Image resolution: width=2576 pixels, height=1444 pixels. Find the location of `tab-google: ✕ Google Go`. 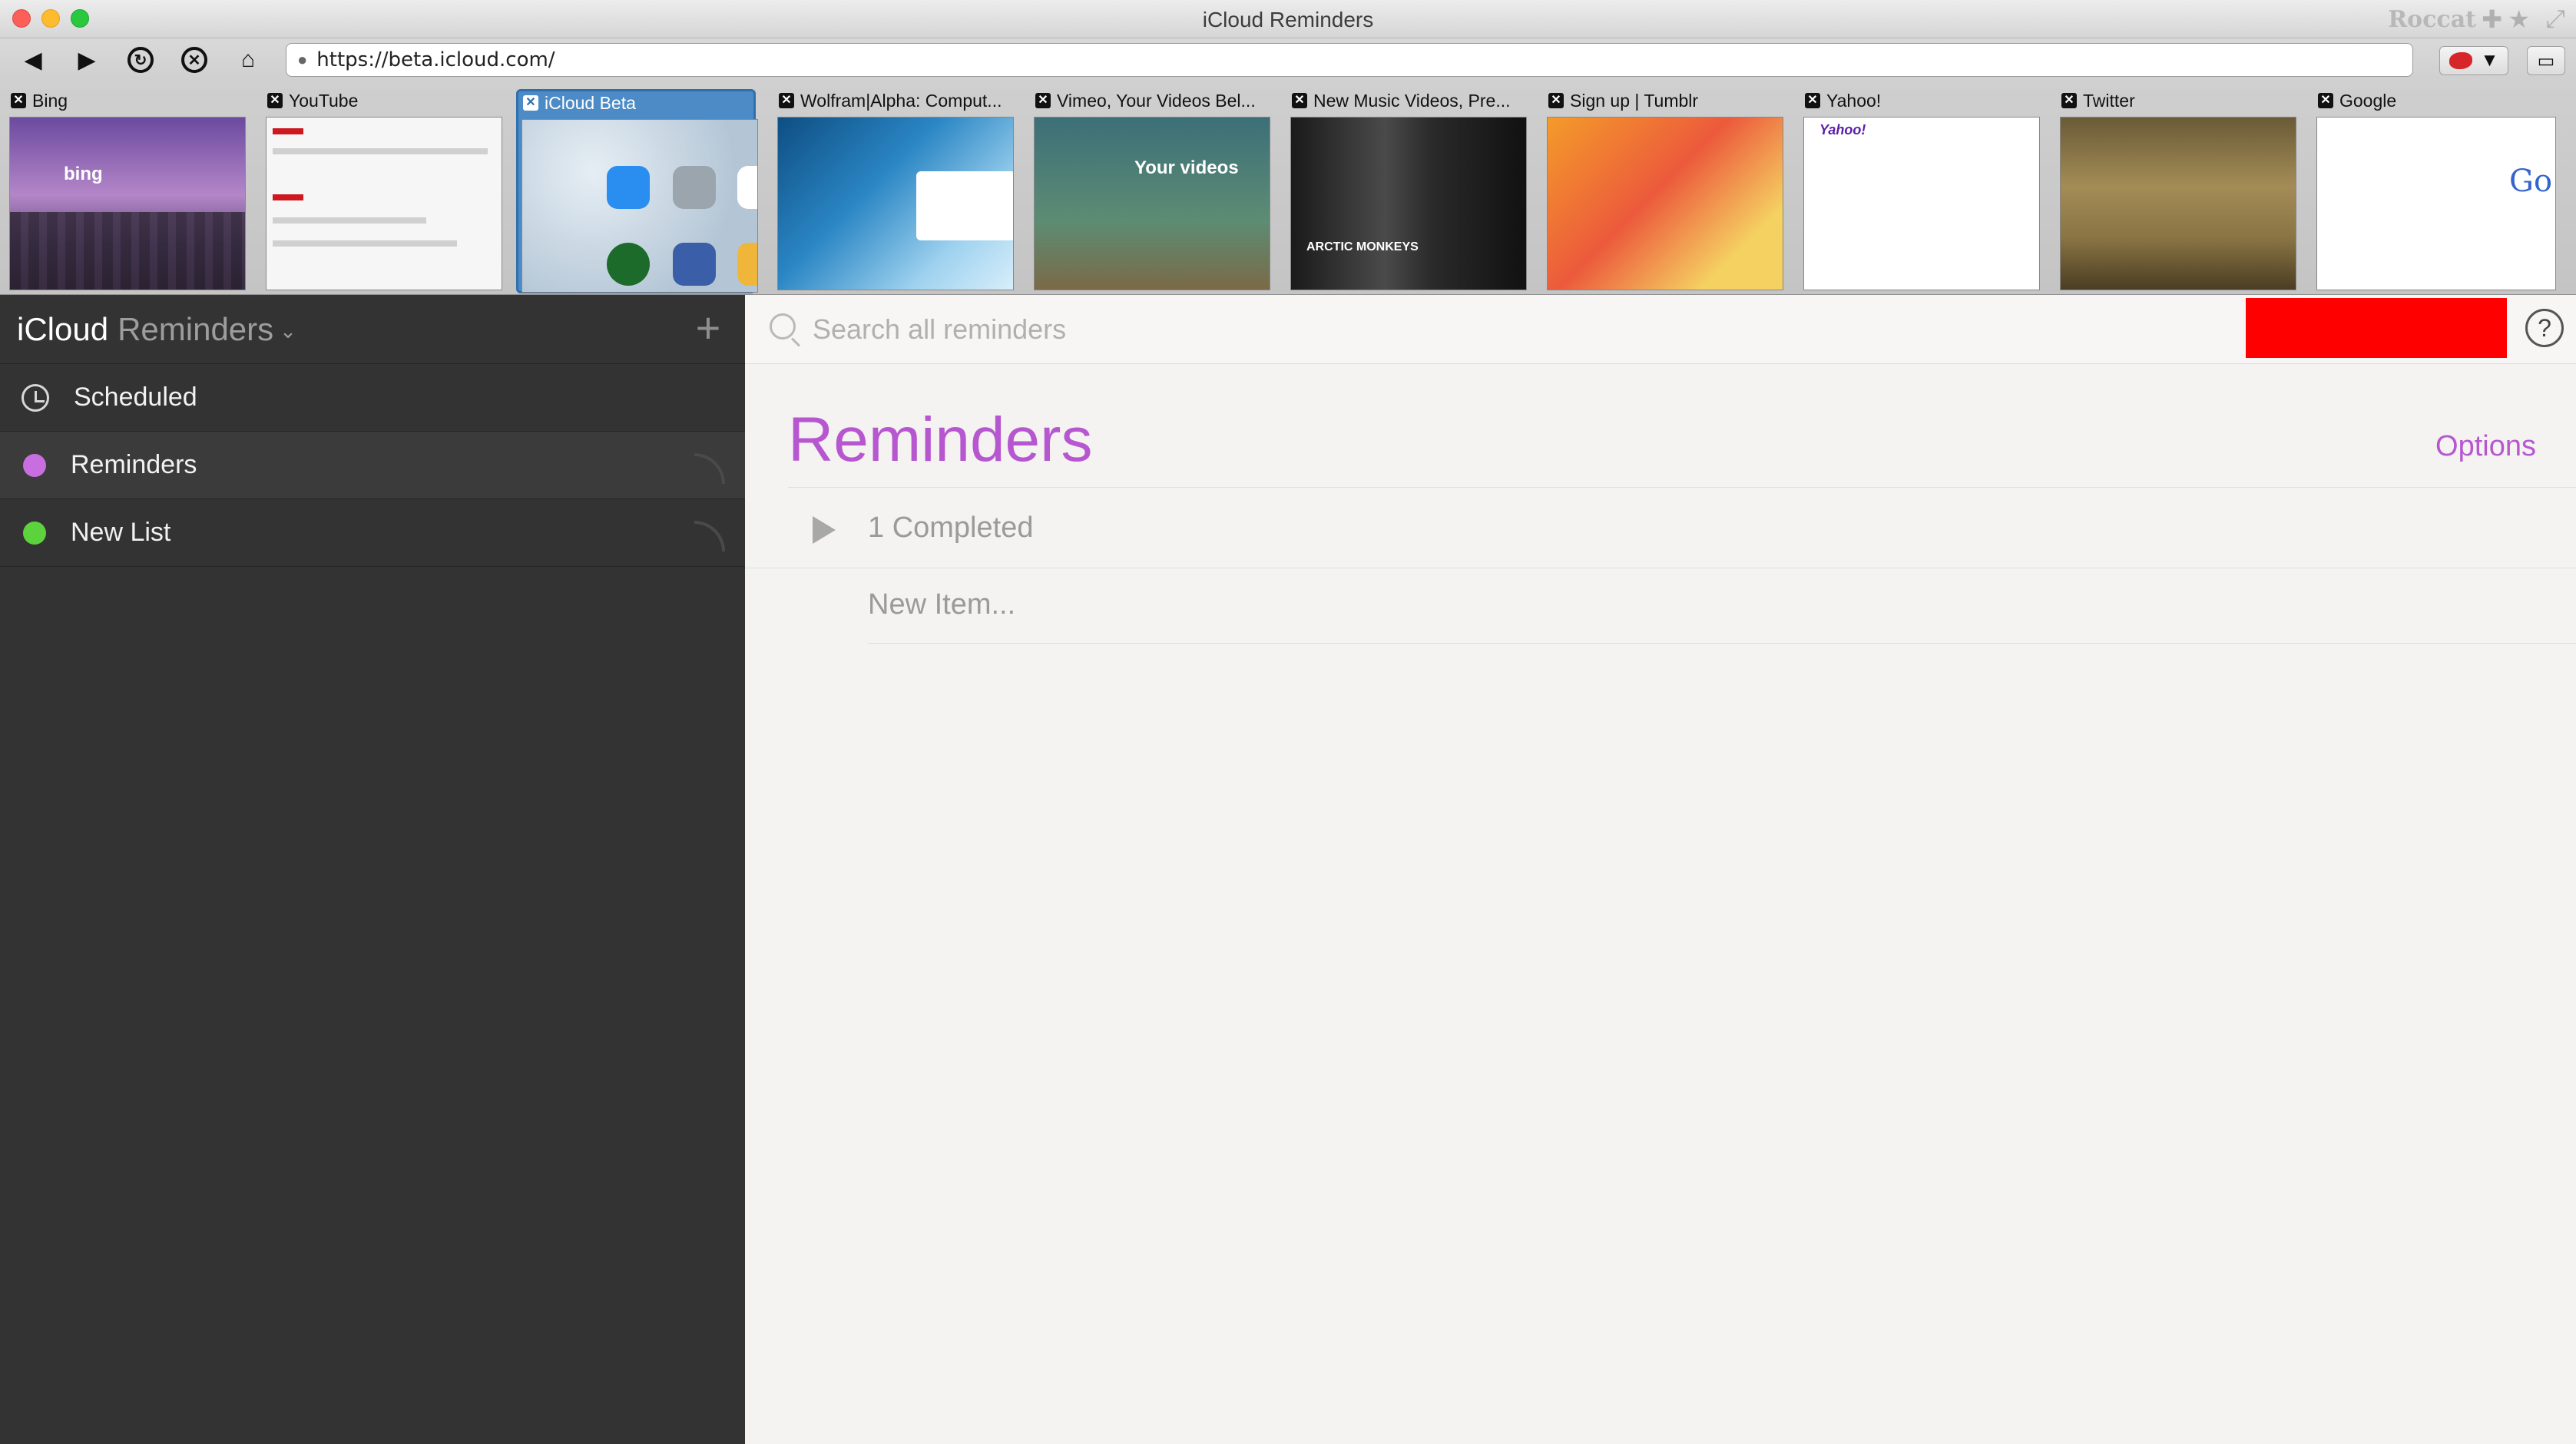

tab-google: ✕ Google Go is located at coordinates (2440, 191).